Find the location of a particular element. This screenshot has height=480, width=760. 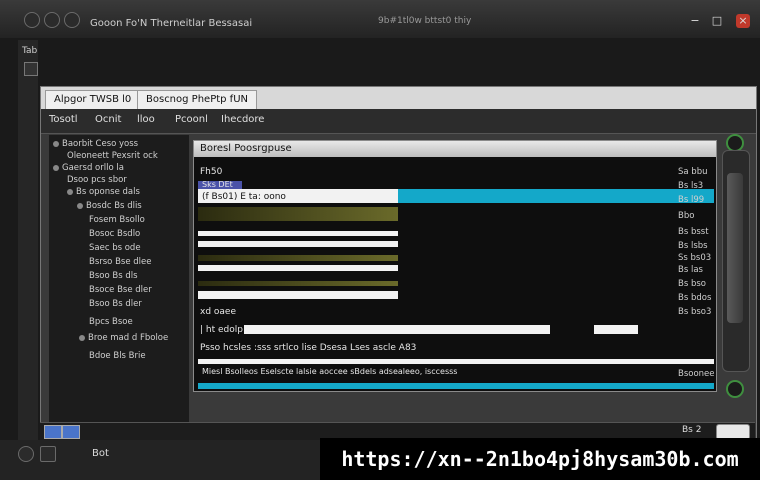

right-value: Bs l99 is located at coordinates (691, 200).